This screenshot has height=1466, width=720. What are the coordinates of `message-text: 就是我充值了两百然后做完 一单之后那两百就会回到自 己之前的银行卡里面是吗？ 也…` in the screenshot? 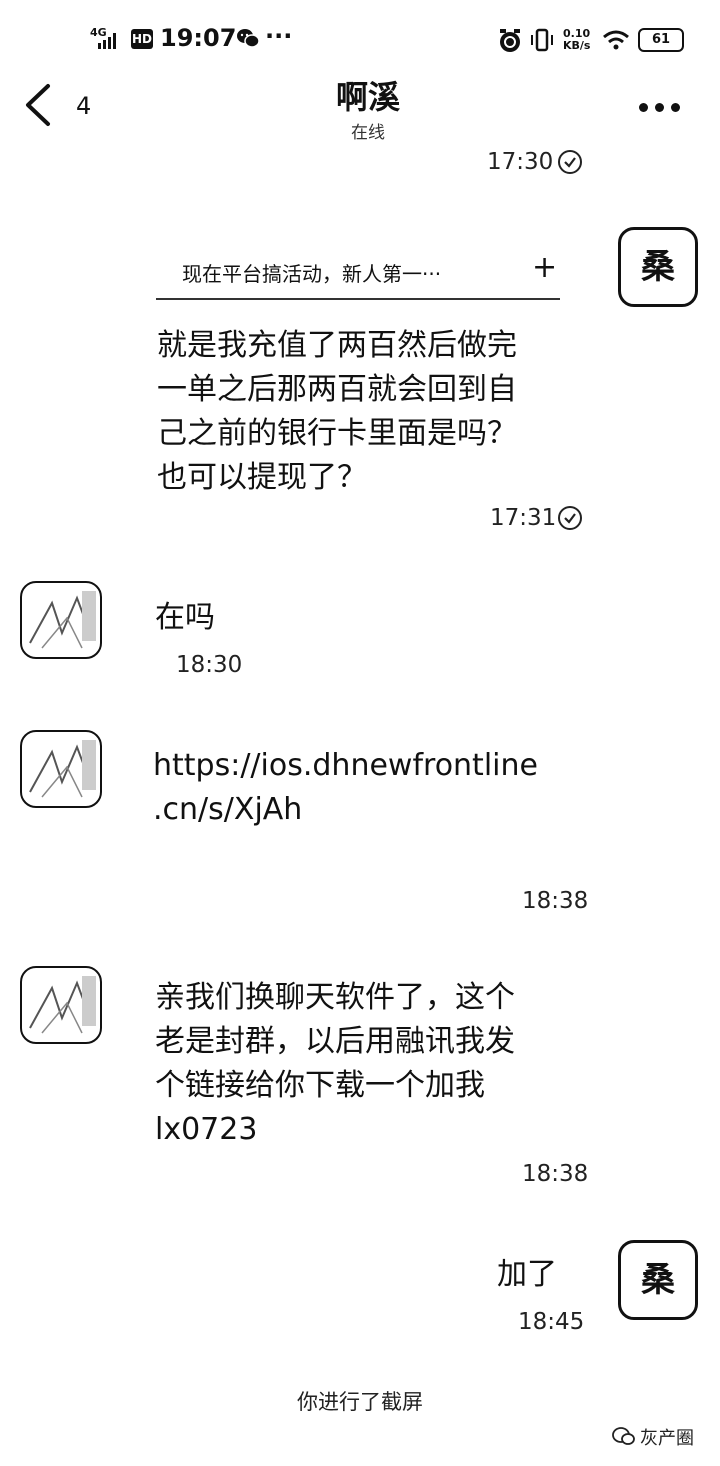 It's located at (367, 412).